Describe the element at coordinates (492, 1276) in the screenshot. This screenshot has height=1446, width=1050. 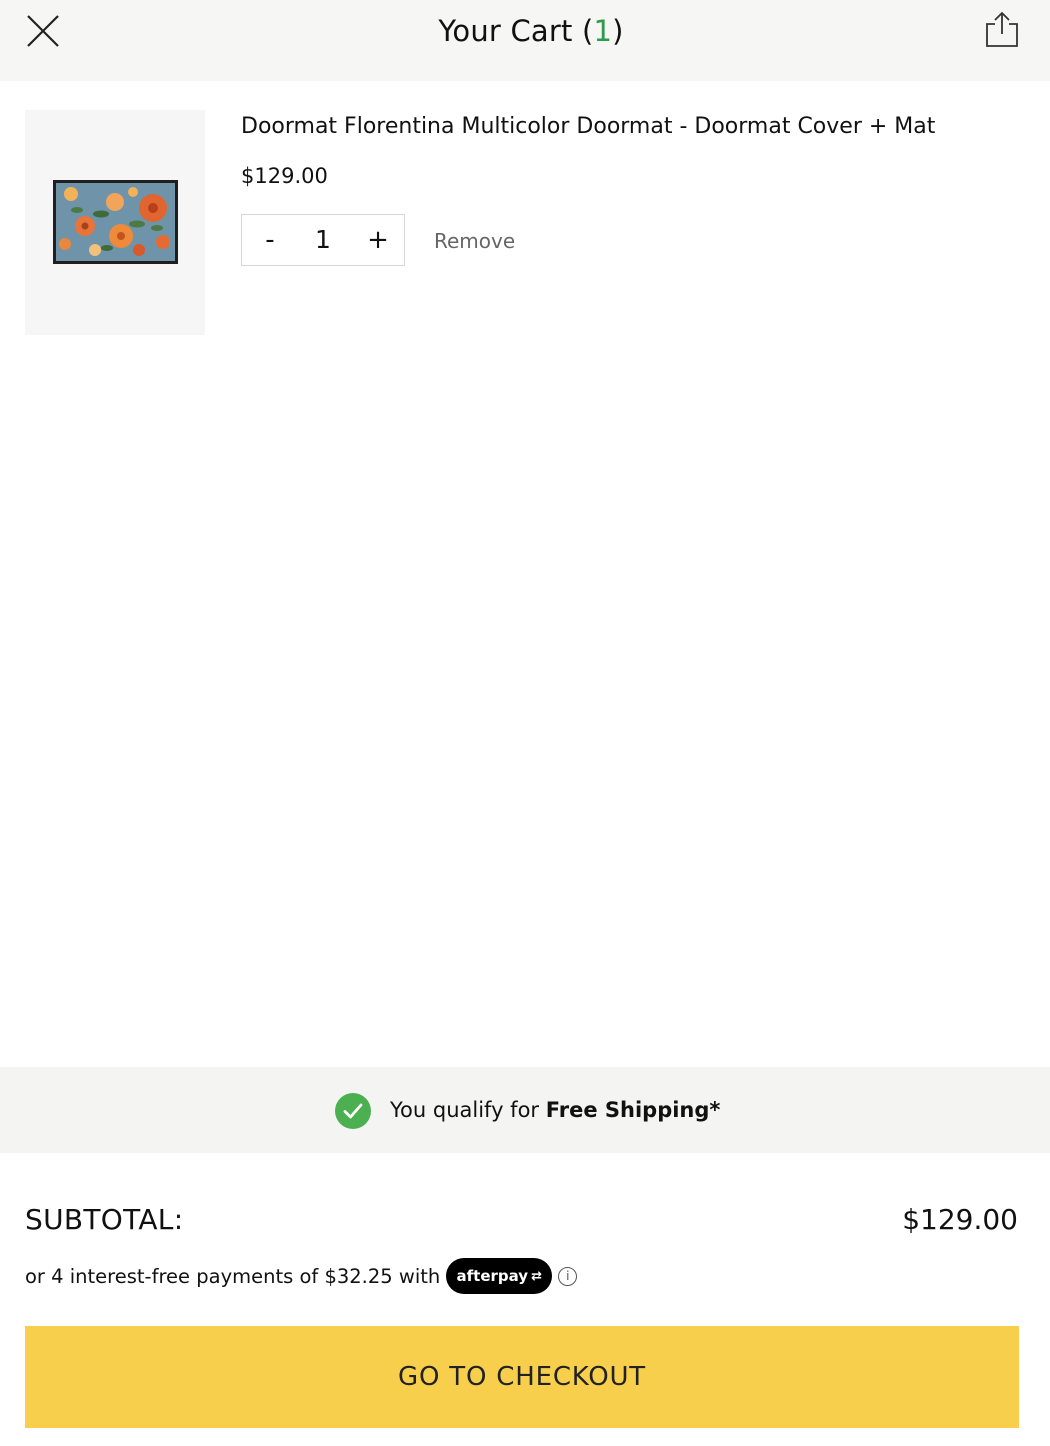
I see `afterpay-label: afterpay` at that location.